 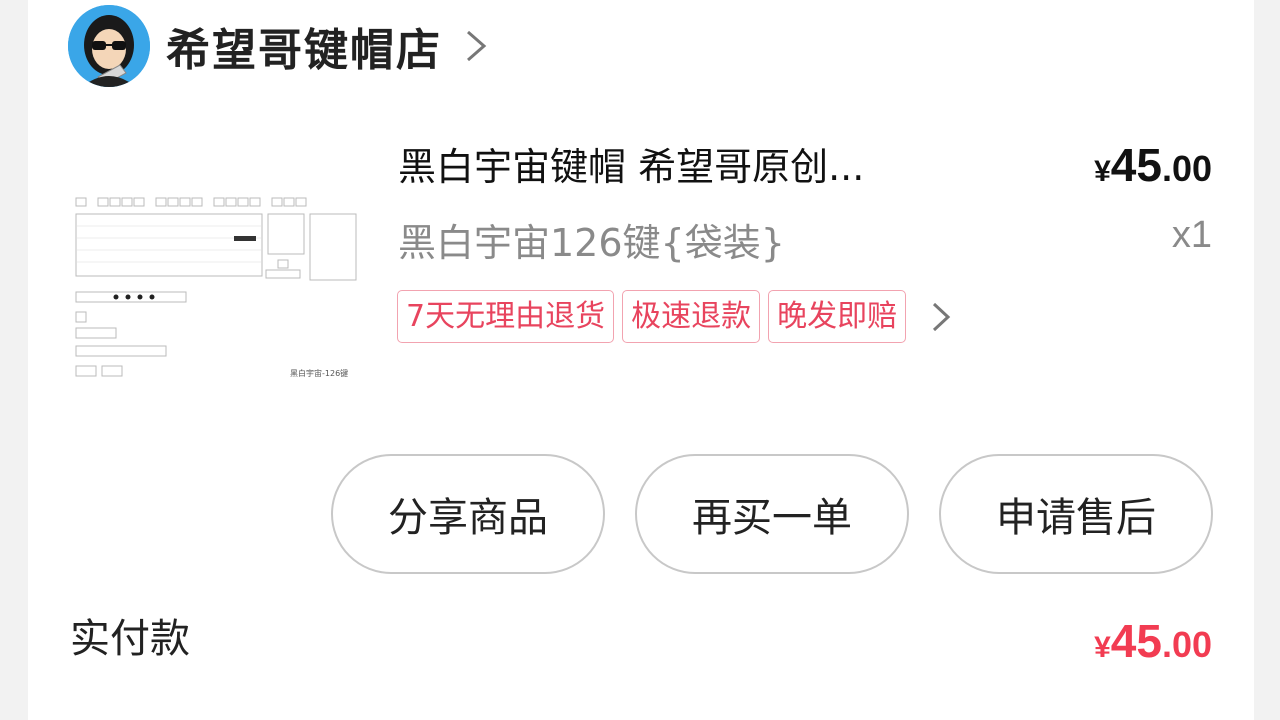 What do you see at coordinates (319, 373) in the screenshot?
I see `thumbnail-caption: 黑白宇宙-126键` at bounding box center [319, 373].